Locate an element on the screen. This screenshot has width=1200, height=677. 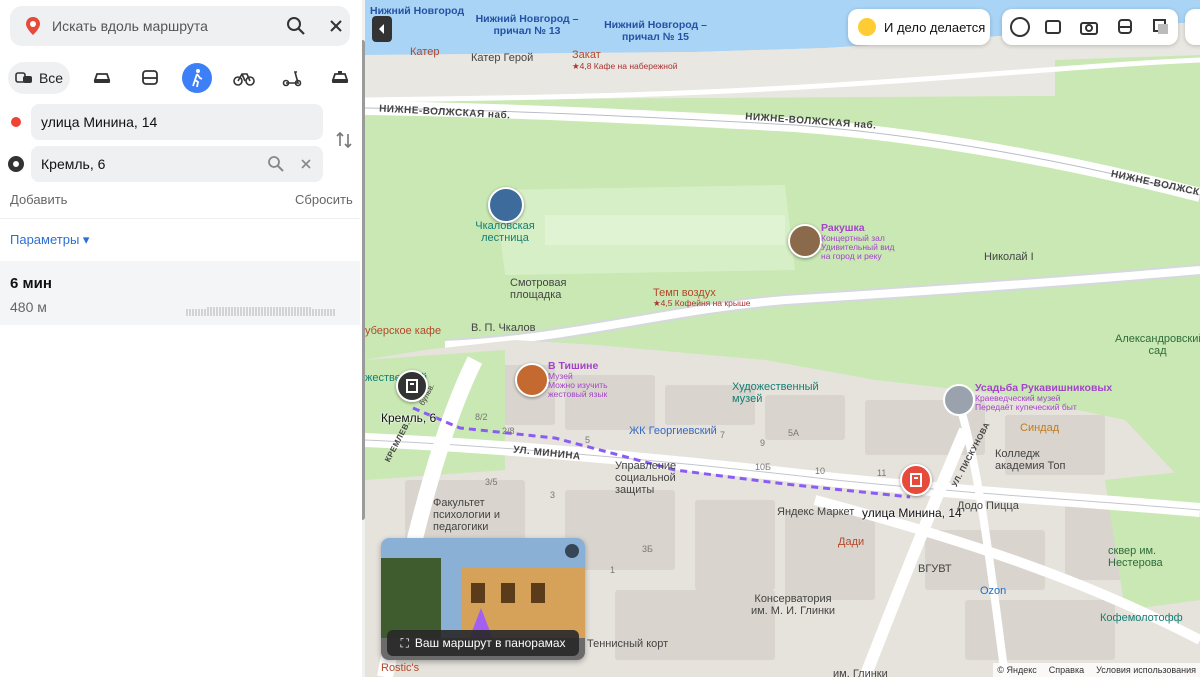
add-waypoint-link: Добавить is located at coordinates (38, 199).